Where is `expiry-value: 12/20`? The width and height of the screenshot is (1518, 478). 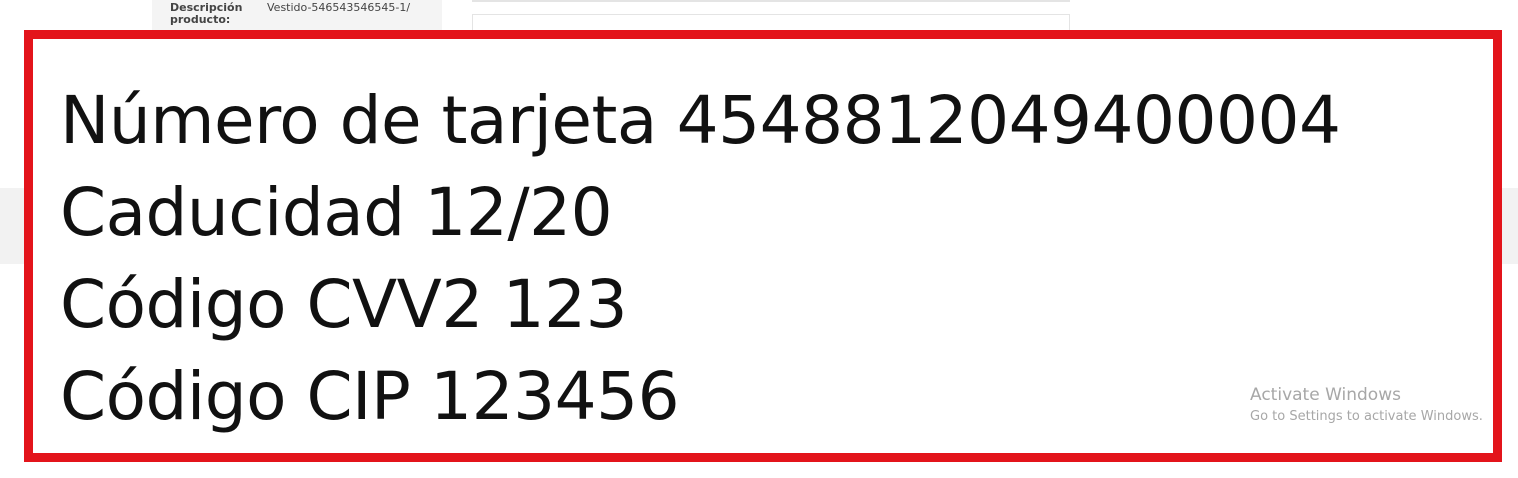 expiry-value: 12/20 is located at coordinates (518, 212).